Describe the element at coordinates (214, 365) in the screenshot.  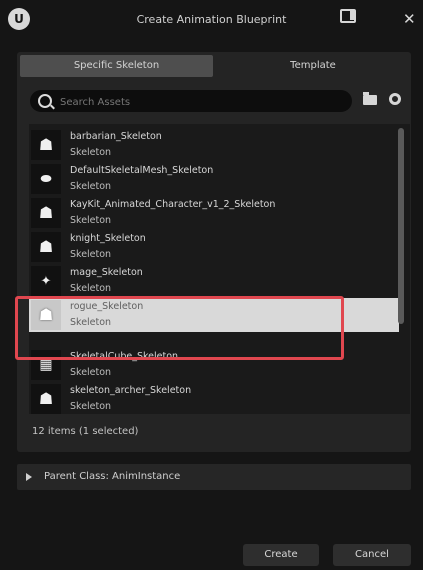
I see `list-item: ▦ SkeletalCube_Skeleton Skeleton` at that location.